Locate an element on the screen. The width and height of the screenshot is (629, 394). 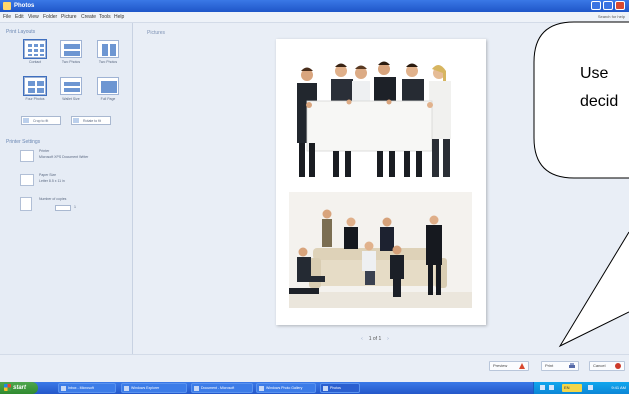
print-button: Print is located at coordinates (560, 366).